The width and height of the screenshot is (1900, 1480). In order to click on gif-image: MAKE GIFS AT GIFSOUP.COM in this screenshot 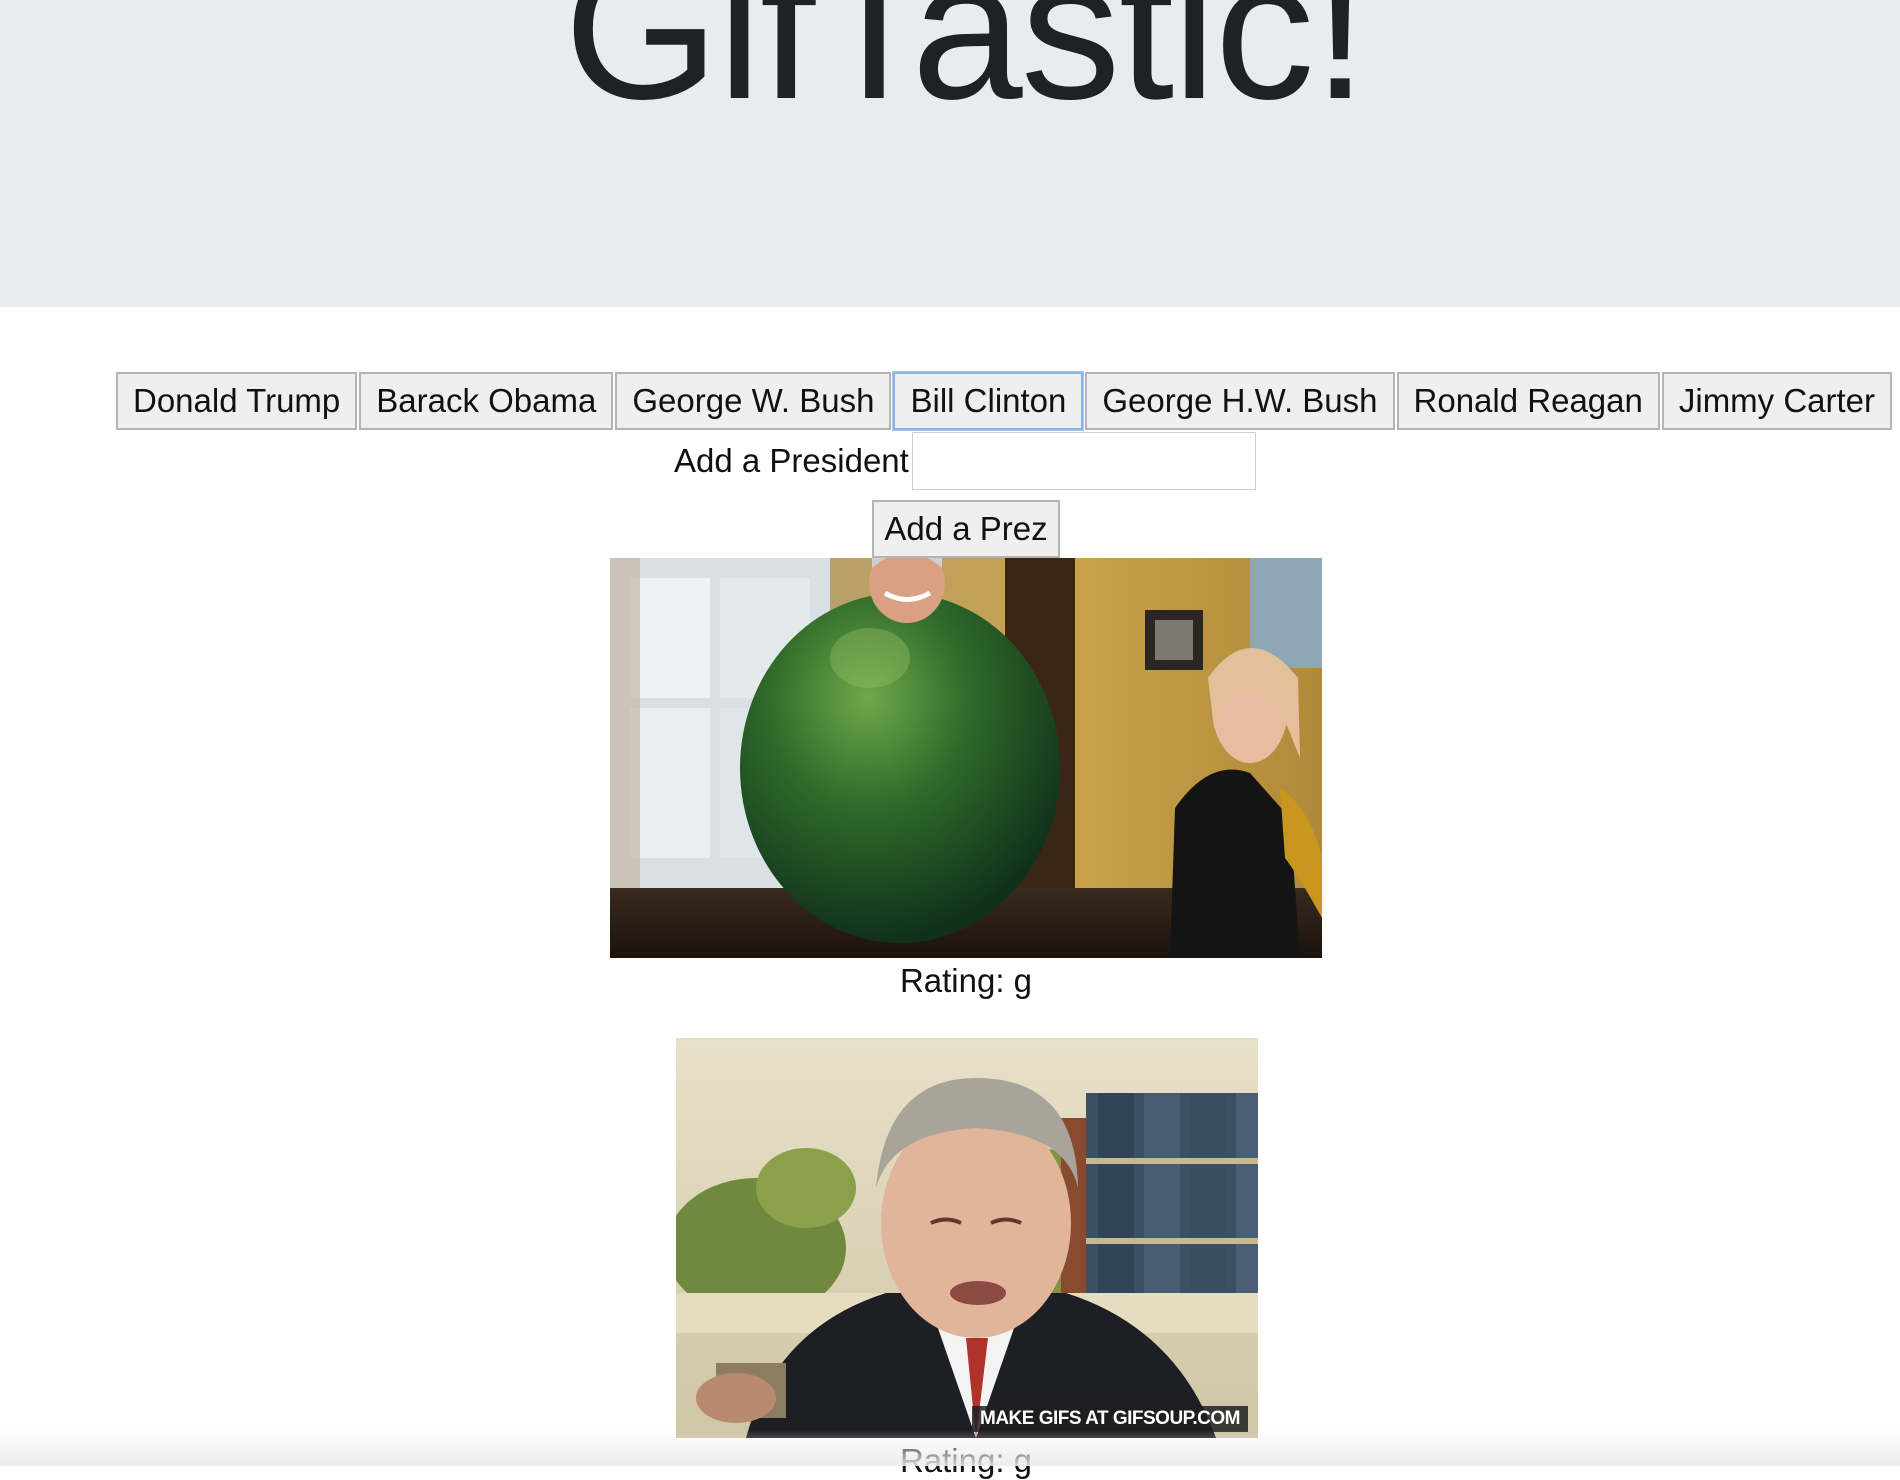, I will do `click(967, 1238)`.